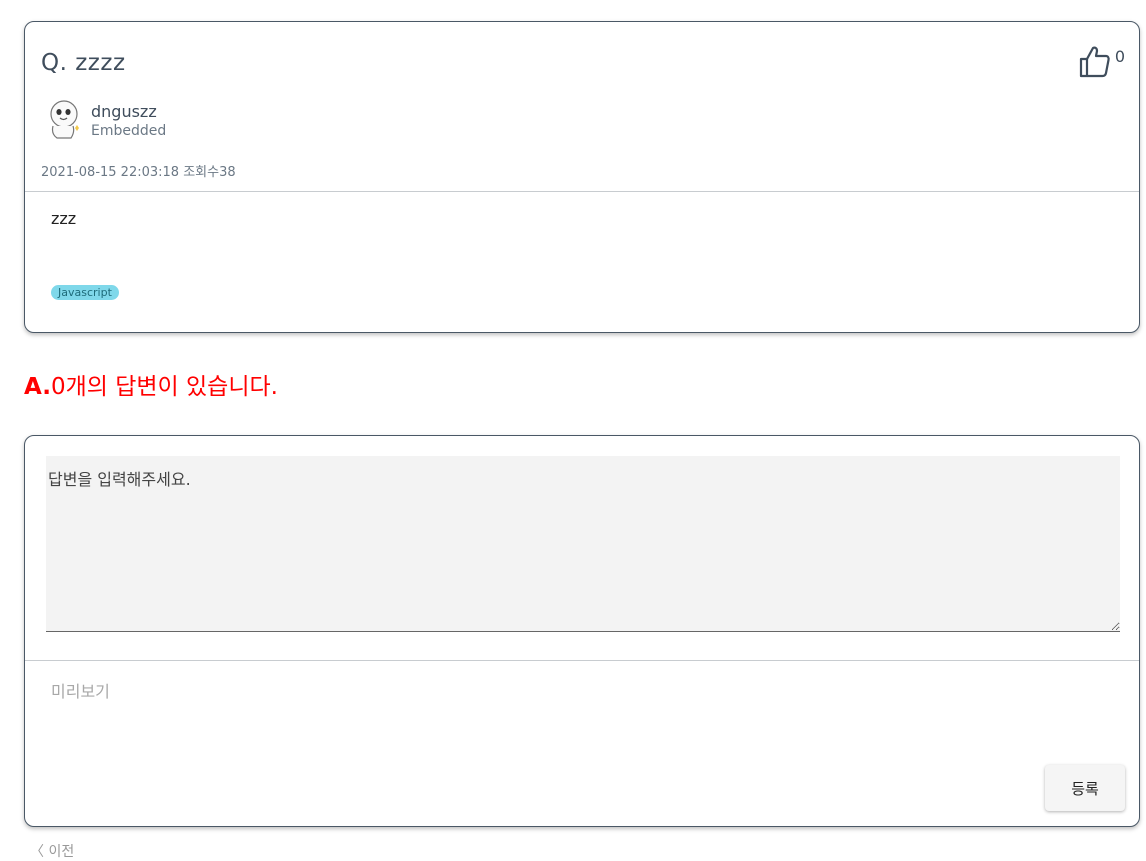  I want to click on submit-button: 등록, so click(1085, 788).